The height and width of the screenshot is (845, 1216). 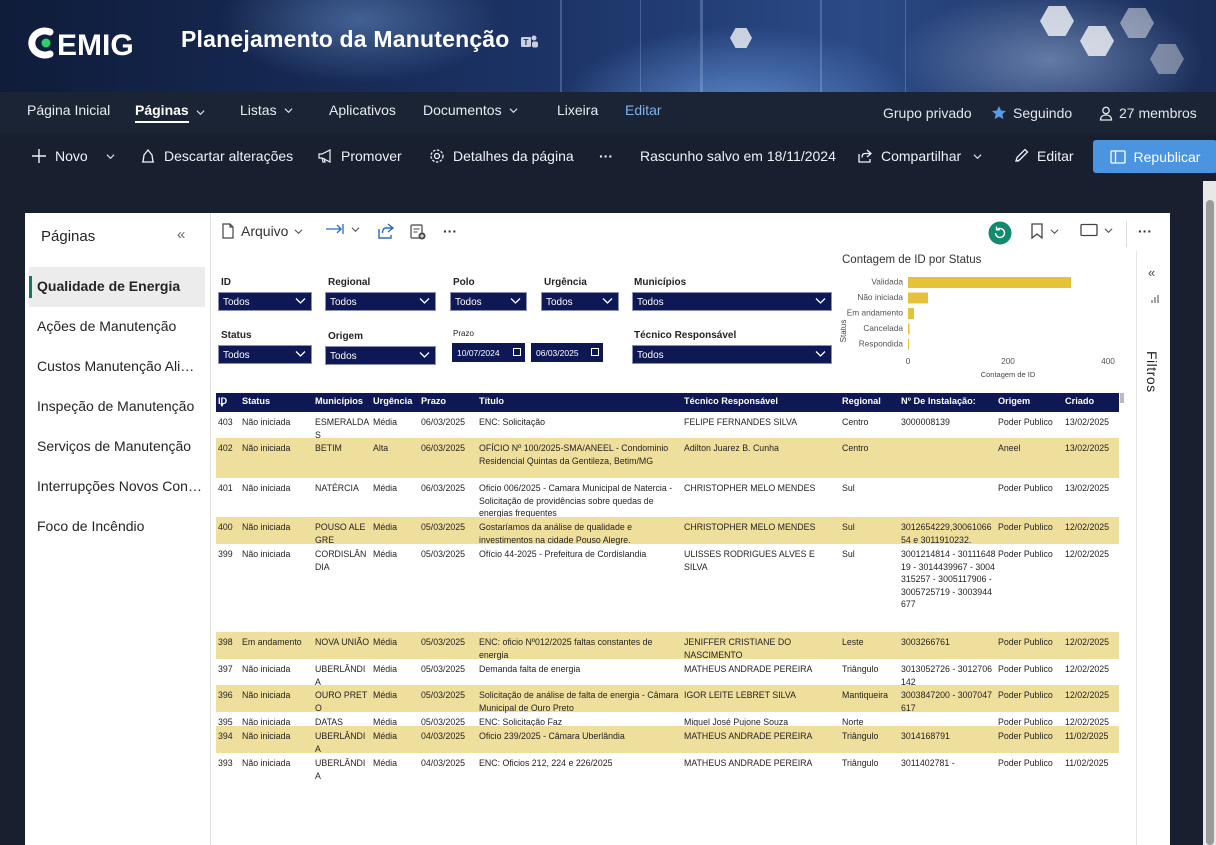 What do you see at coordinates (567, 352) in the screenshot?
I see `prazo-end-date: 06/03/2025` at bounding box center [567, 352].